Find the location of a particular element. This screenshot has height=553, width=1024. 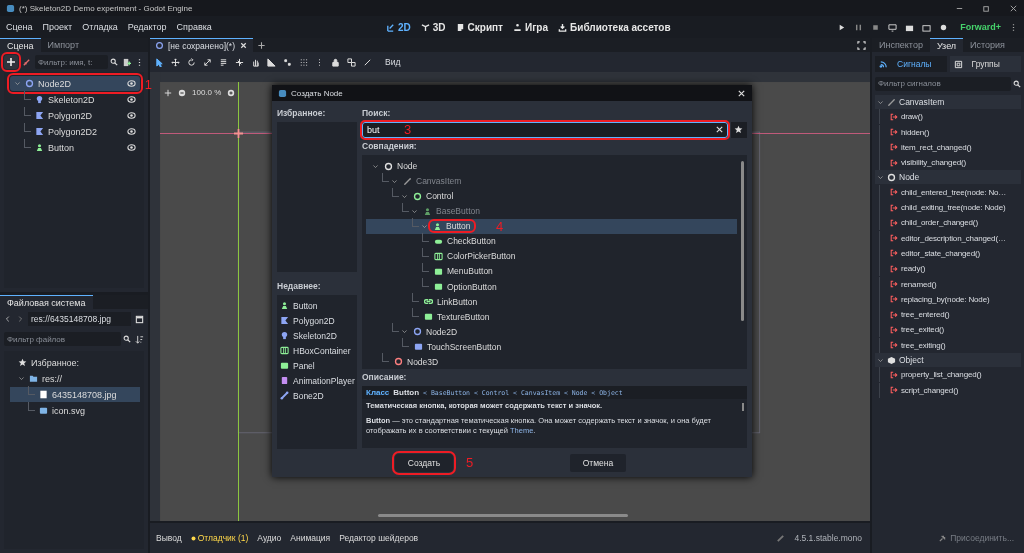

menu-item: Редактор is located at coordinates (147, 27).